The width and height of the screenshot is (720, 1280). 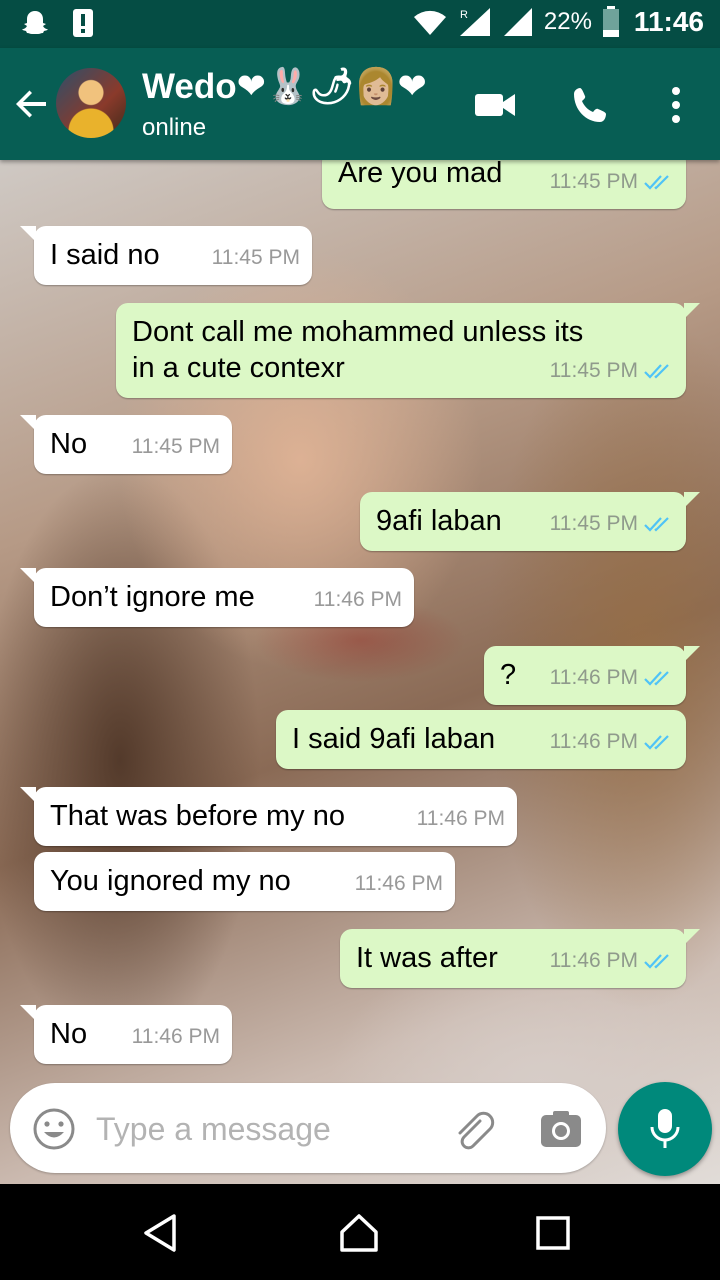 I want to click on status-bar: R 22% 11:46, so click(x=360, y=24).